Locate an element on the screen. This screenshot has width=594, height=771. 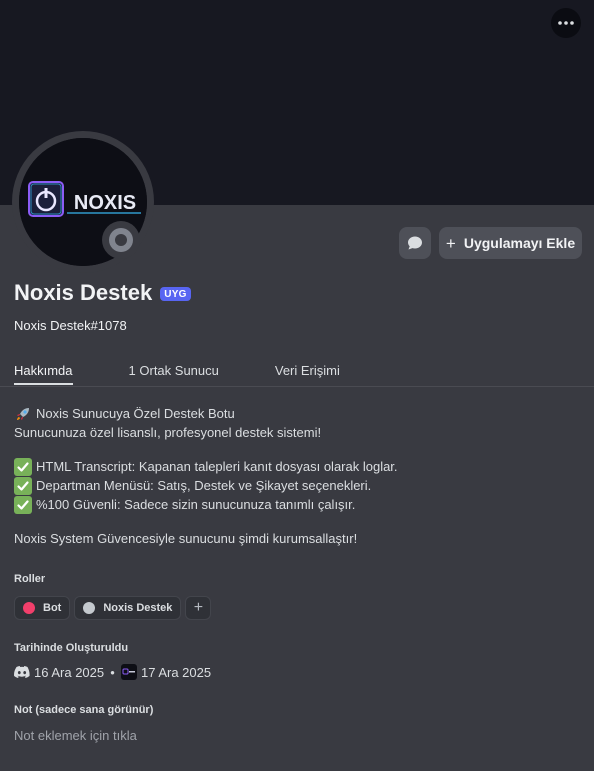
message-button is located at coordinates (415, 243).